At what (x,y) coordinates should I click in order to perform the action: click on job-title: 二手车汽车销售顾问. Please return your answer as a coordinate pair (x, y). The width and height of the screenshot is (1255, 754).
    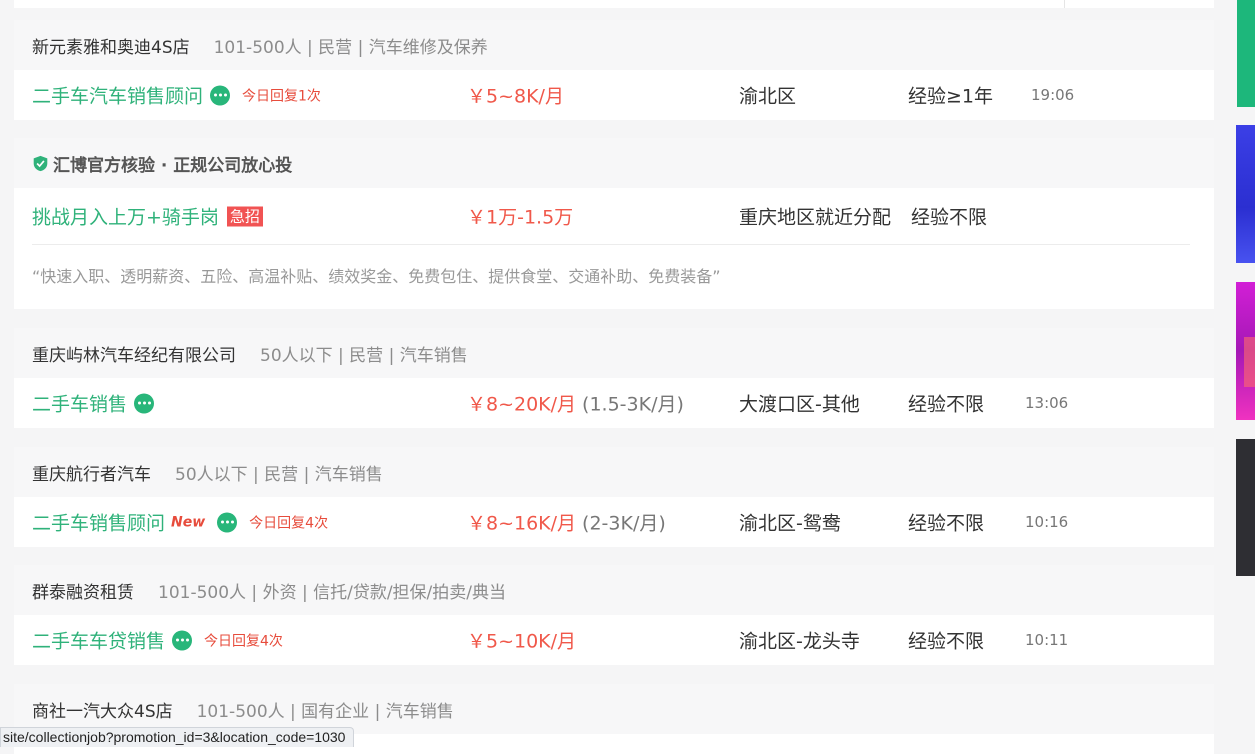
    Looking at the image, I should click on (117, 95).